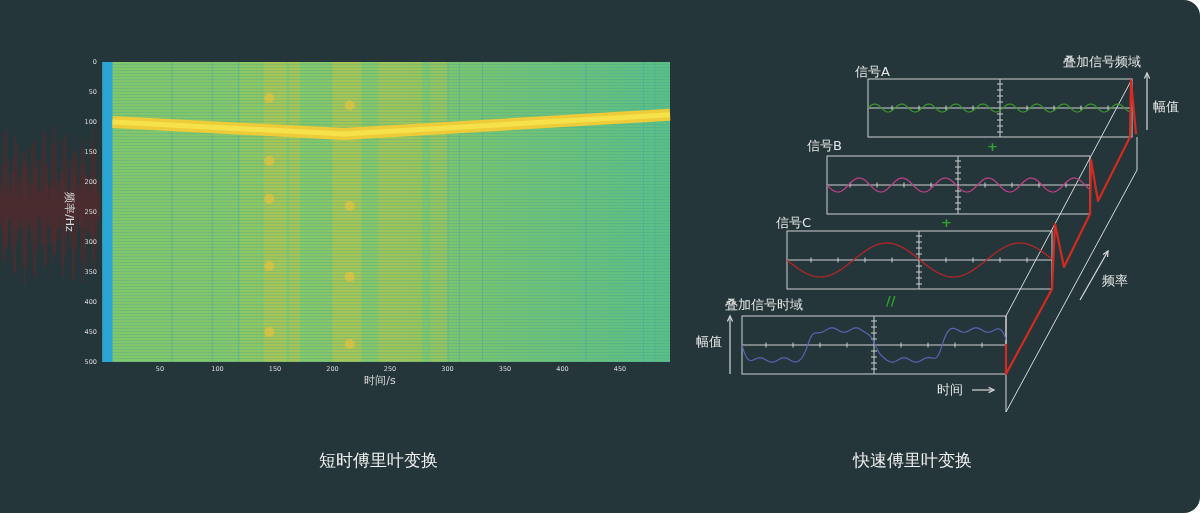  Describe the element at coordinates (950, 389) in the screenshot. I see `diagram-label: 时间` at that location.